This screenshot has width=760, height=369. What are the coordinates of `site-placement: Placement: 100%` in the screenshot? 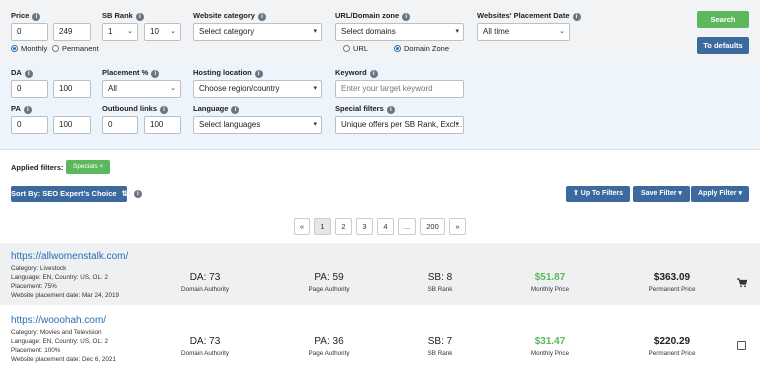 It's located at (36, 350).